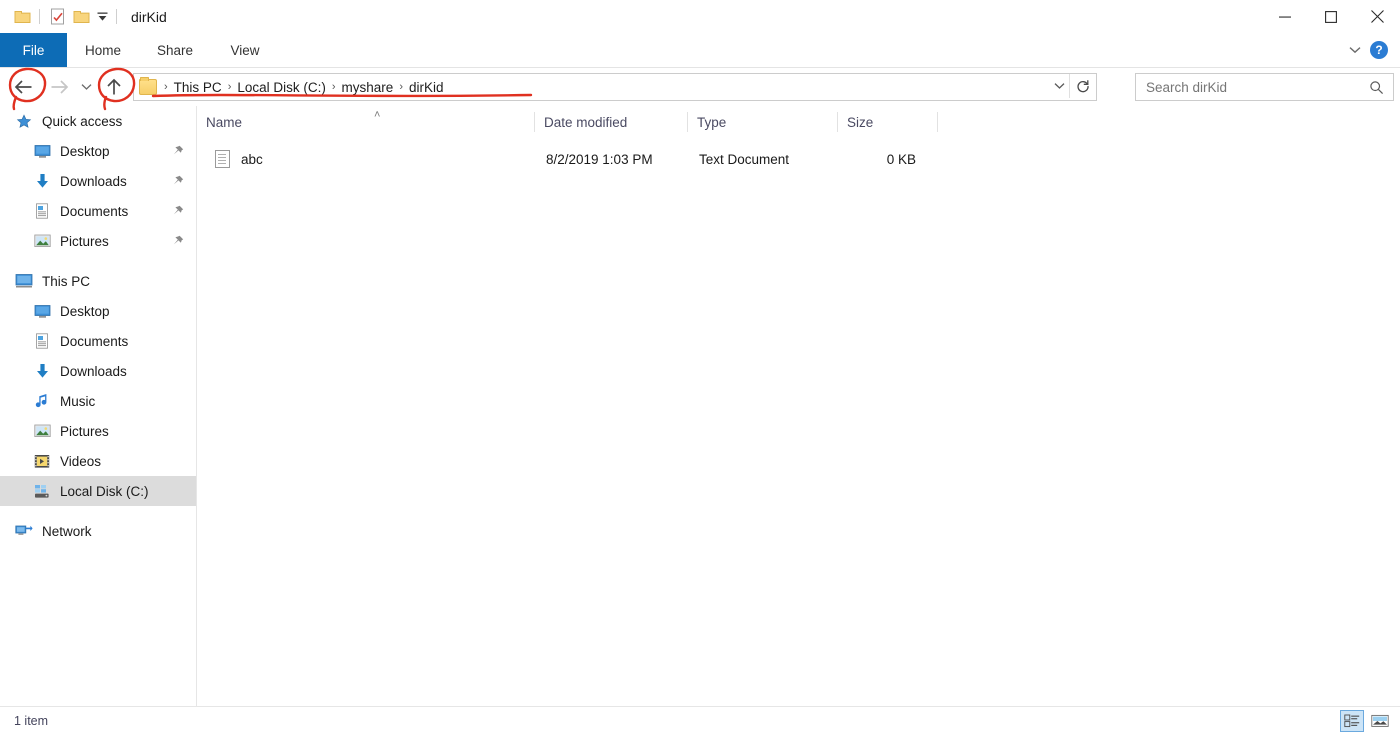  I want to click on music-icon, so click(42, 401).